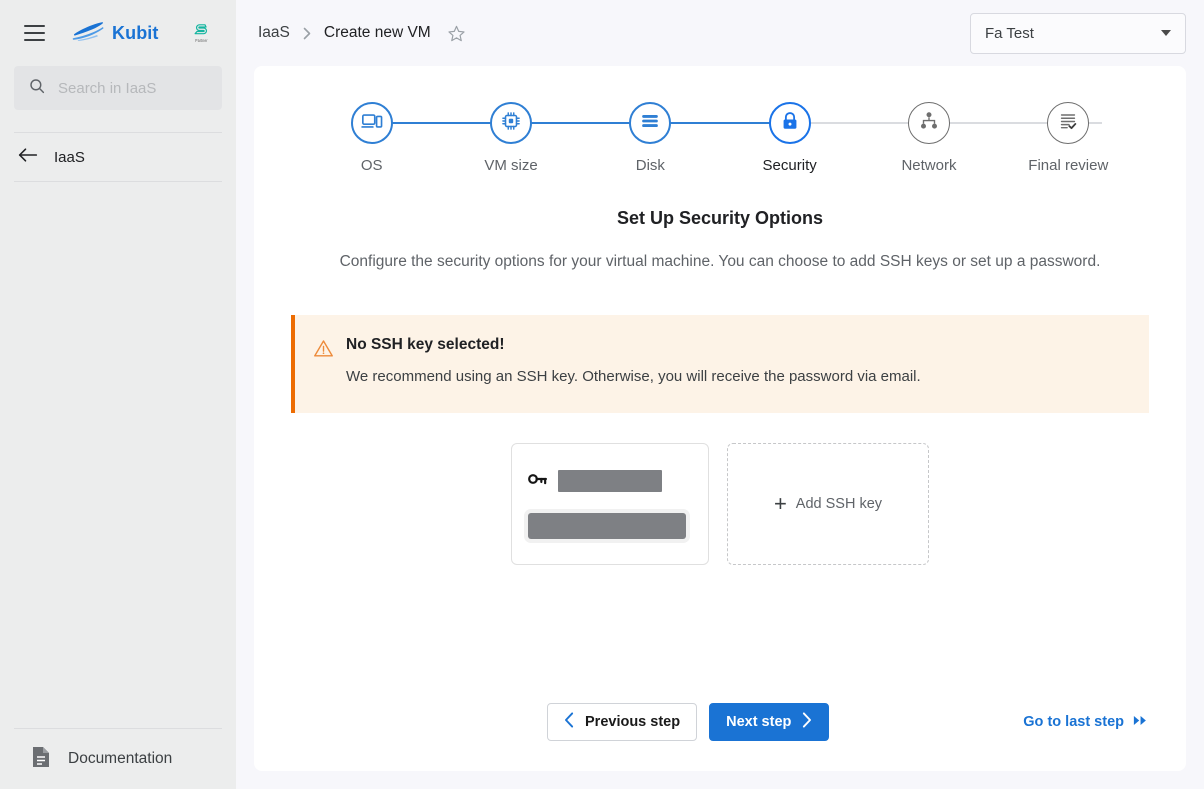 This screenshot has width=1204, height=789. I want to click on previous-step-button: Previous step, so click(622, 722).